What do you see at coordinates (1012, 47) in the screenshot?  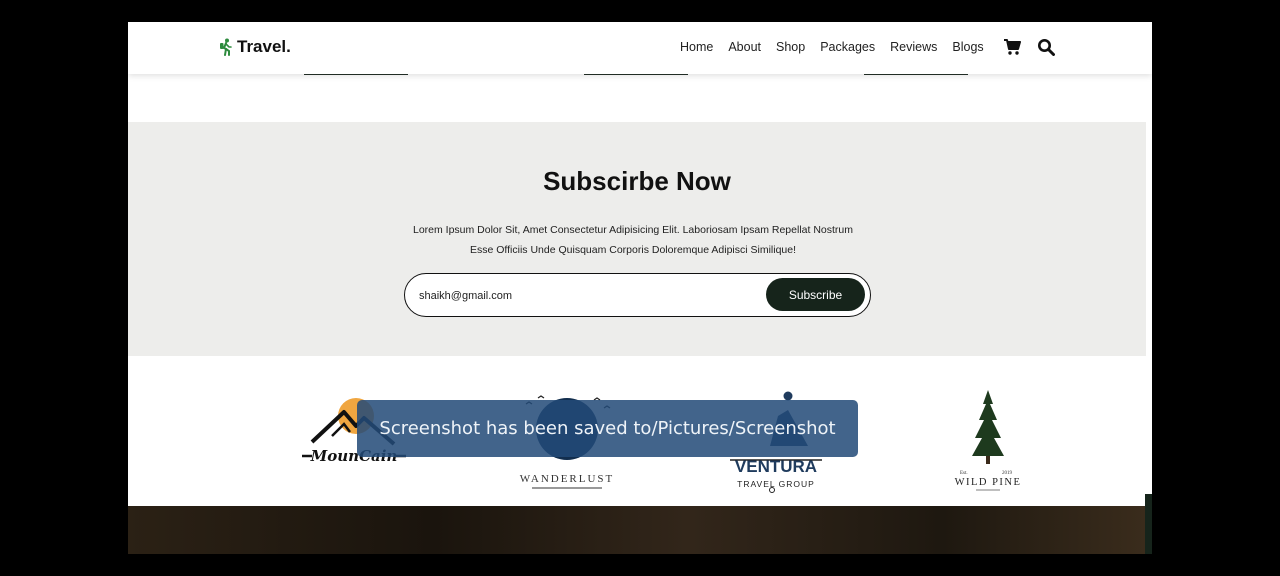 I see `cart-icon` at bounding box center [1012, 47].